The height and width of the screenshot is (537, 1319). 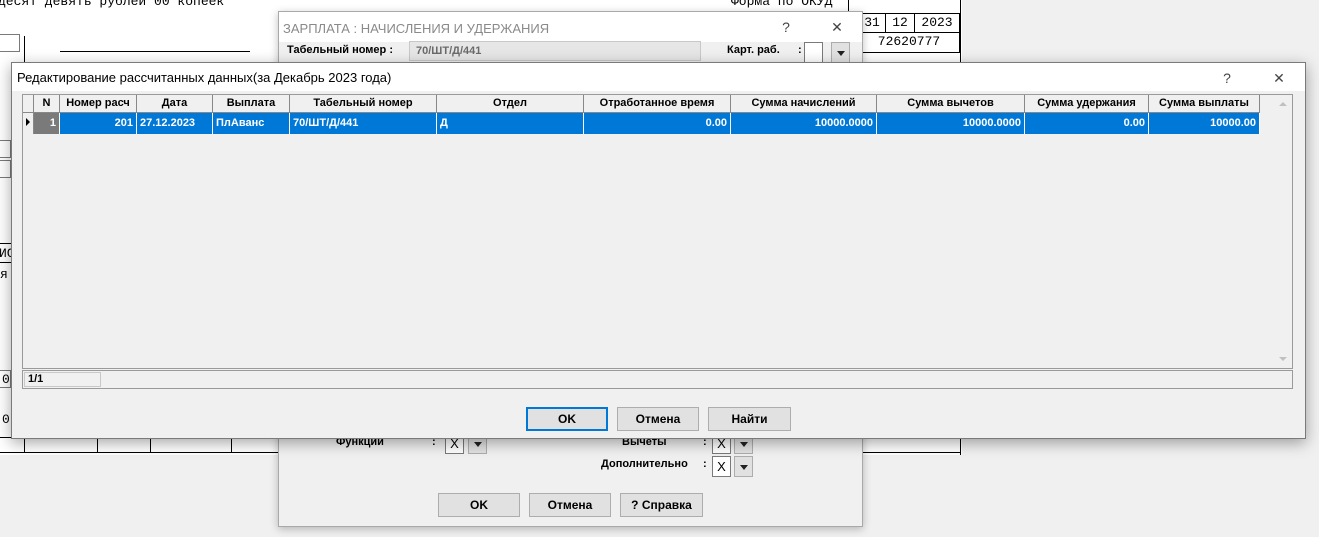 What do you see at coordinates (721, 466) in the screenshot?
I see `additional-checkbox: X` at bounding box center [721, 466].